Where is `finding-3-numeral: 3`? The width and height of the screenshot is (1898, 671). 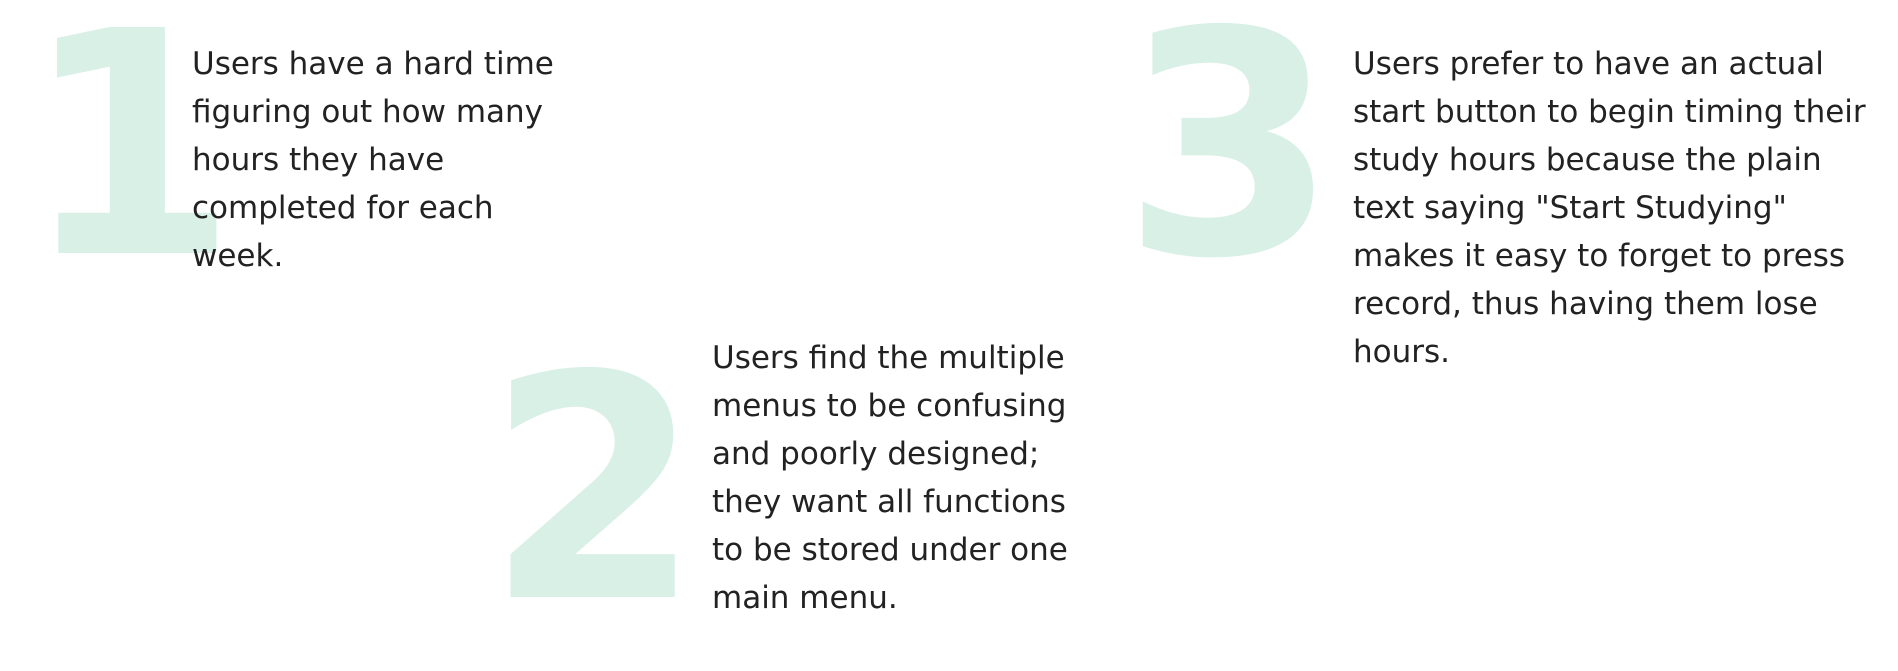
finding-3-numeral: 3 is located at coordinates (1230, 163).